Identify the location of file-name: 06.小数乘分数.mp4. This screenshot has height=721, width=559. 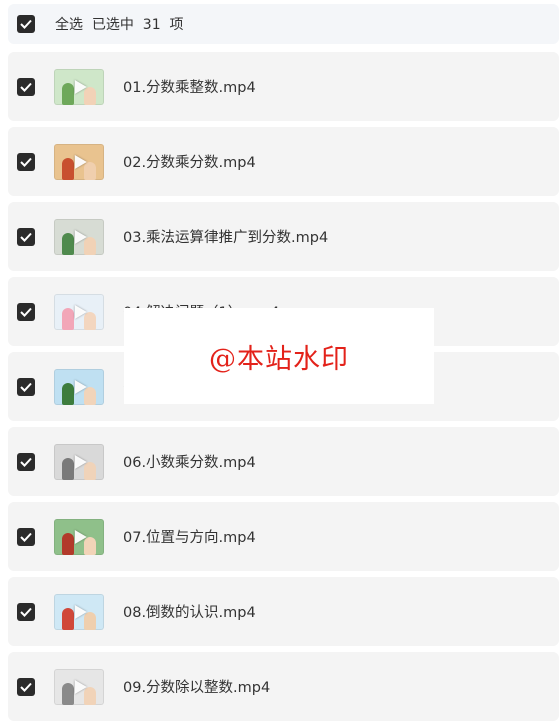
(189, 463).